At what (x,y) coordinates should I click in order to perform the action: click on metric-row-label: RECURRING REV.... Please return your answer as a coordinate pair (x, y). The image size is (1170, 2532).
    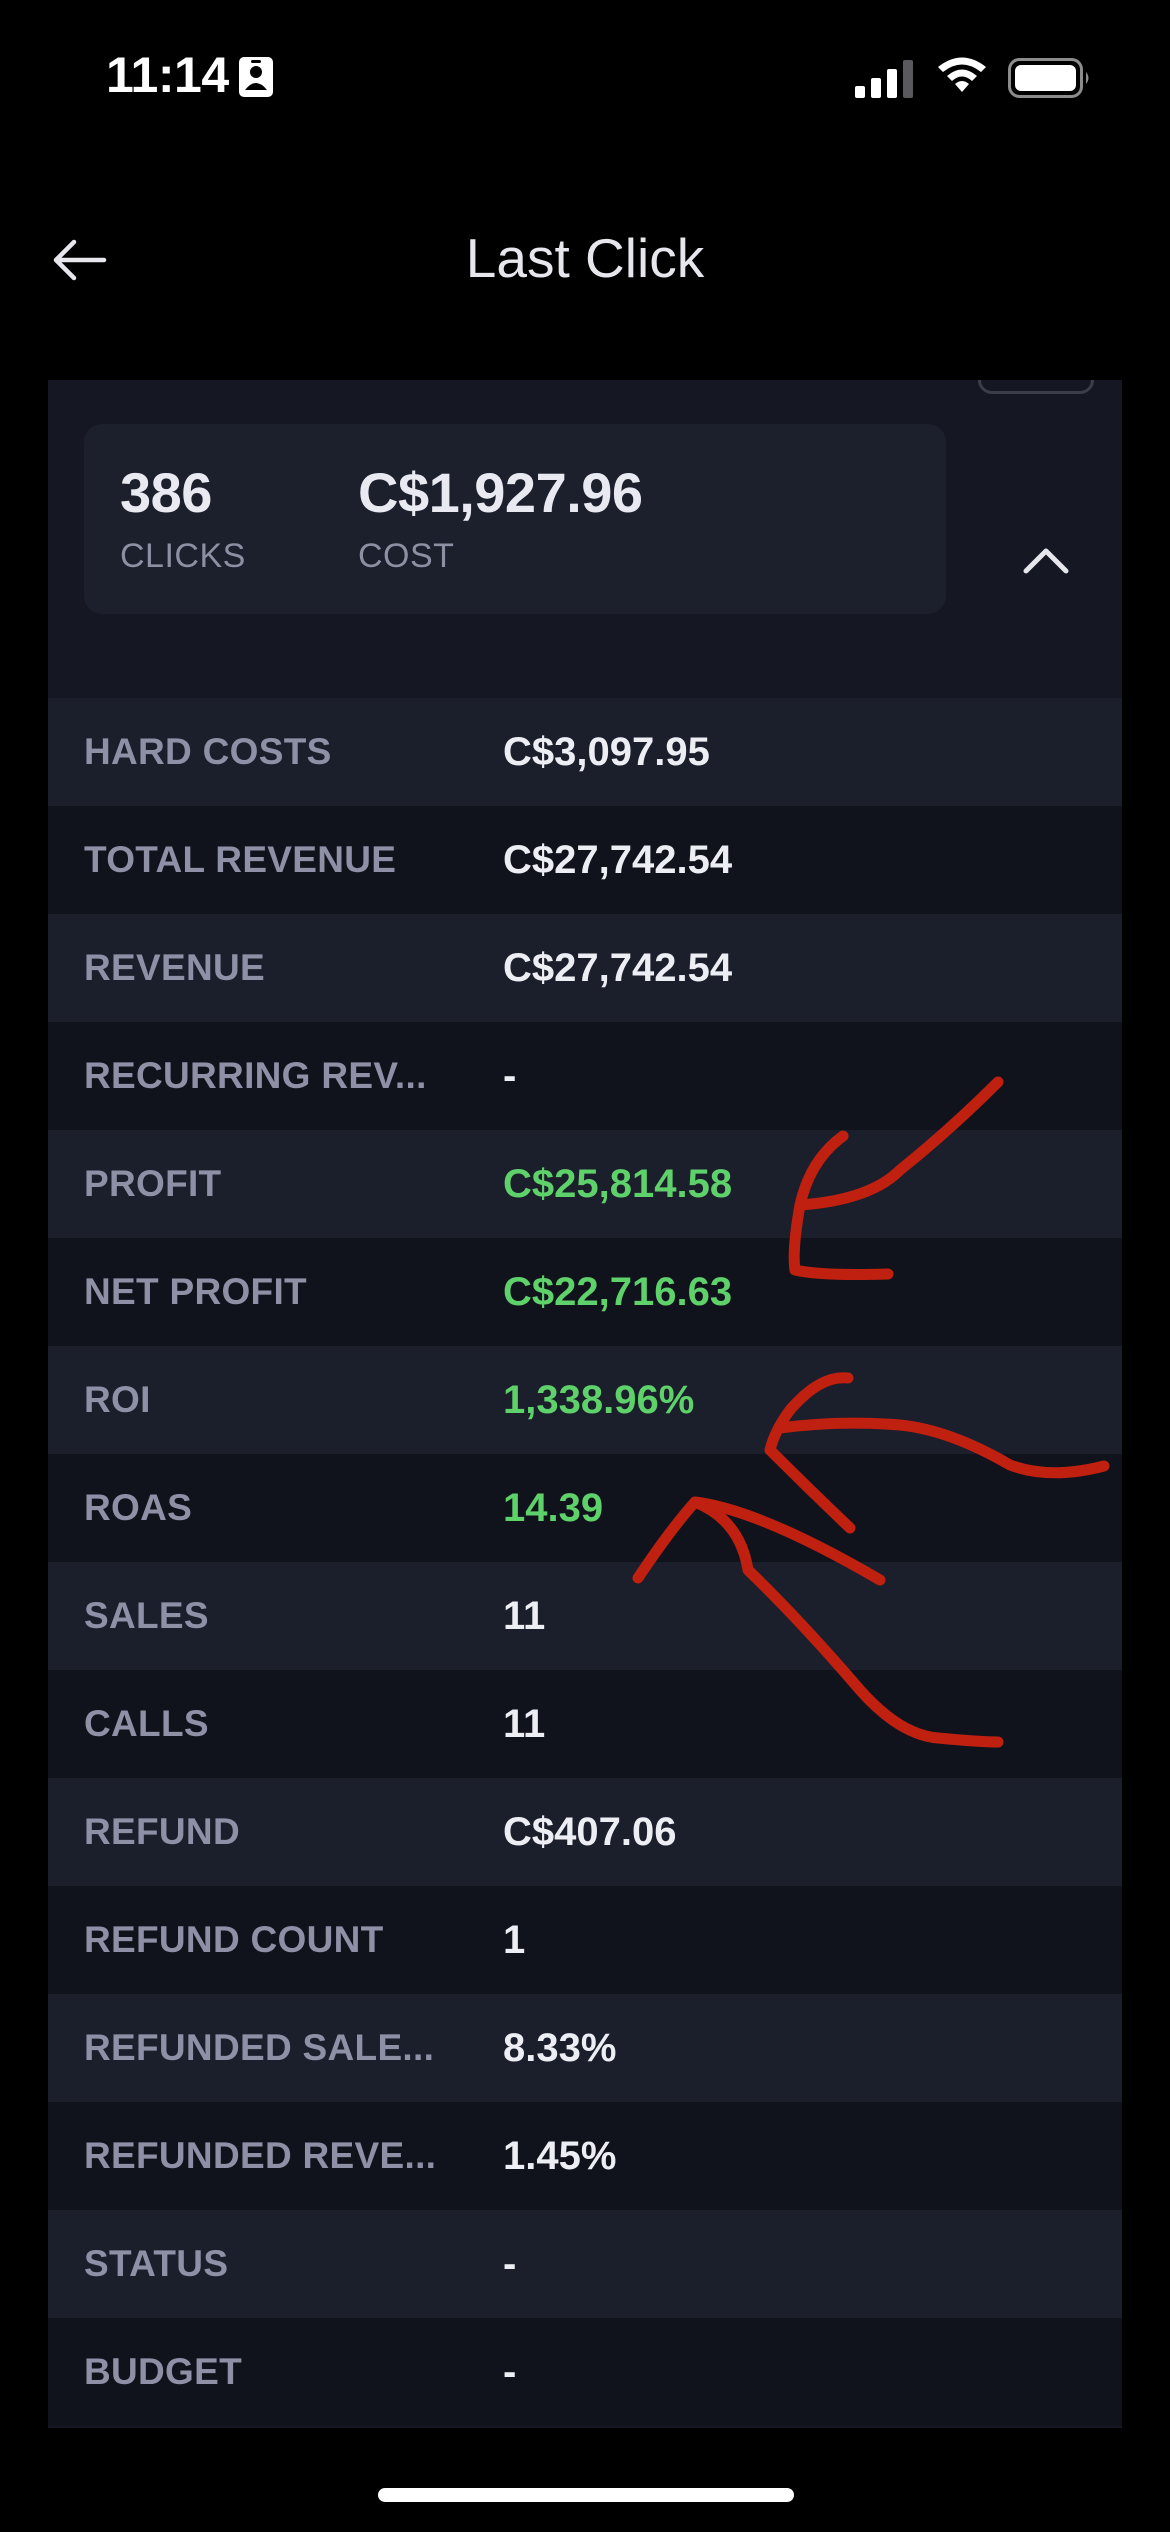
    Looking at the image, I should click on (255, 1075).